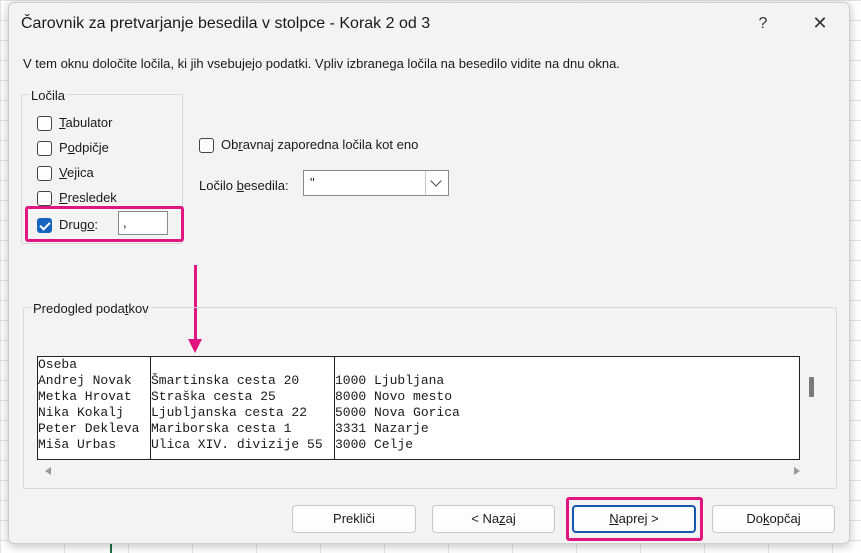 The width and height of the screenshot is (861, 553). What do you see at coordinates (320, 144) in the screenshot?
I see `consecutive-label: Obravnaj zaporedna ločila kot eno` at bounding box center [320, 144].